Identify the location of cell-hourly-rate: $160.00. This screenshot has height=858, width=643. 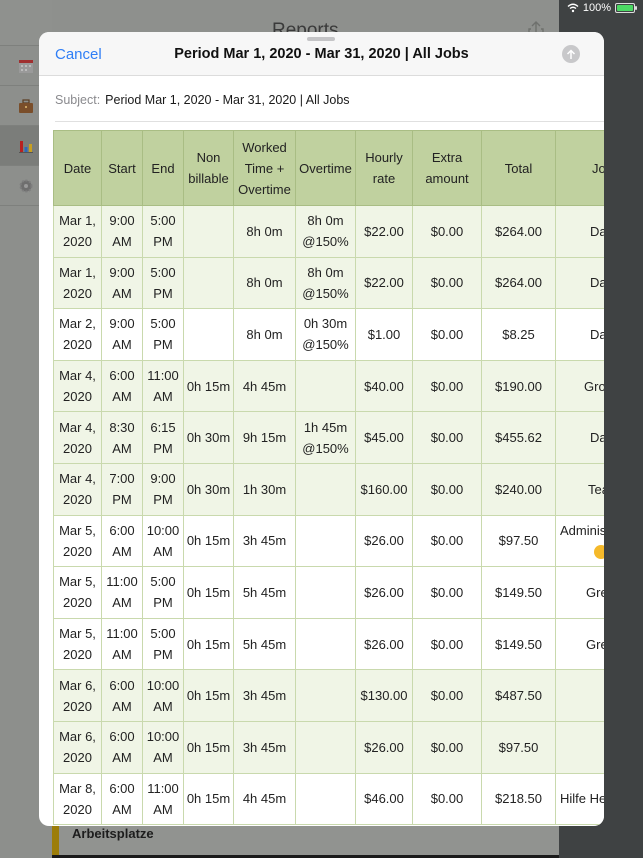
(384, 489).